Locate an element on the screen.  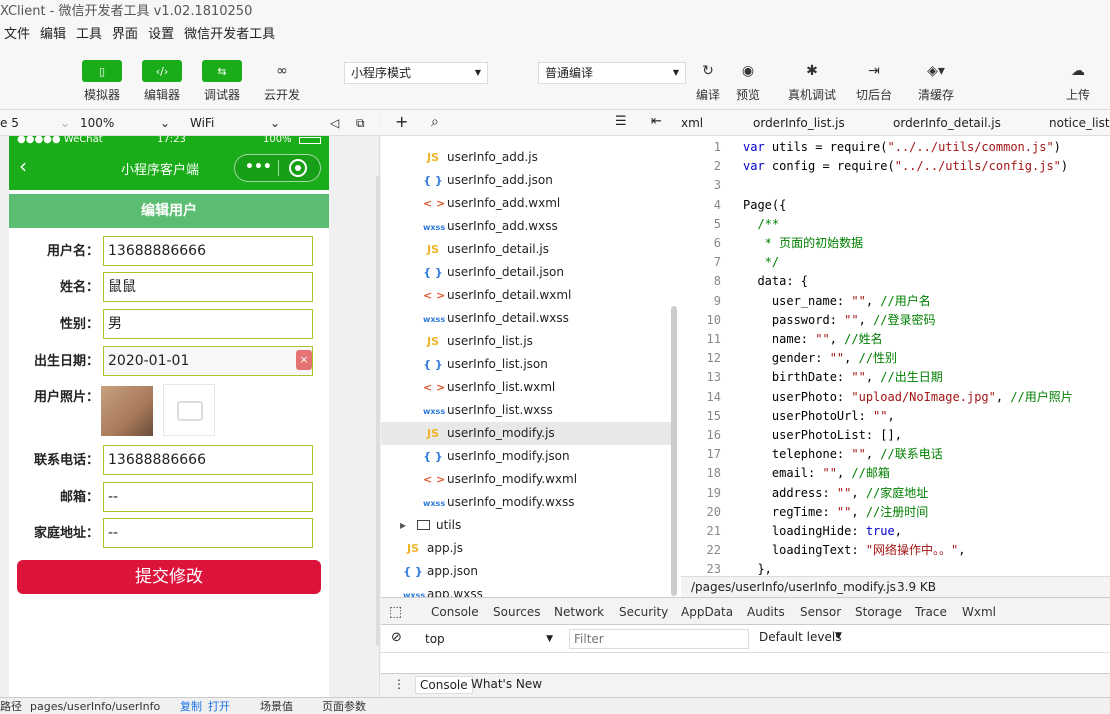
file-tree-scrollbar is located at coordinates (674, 451).